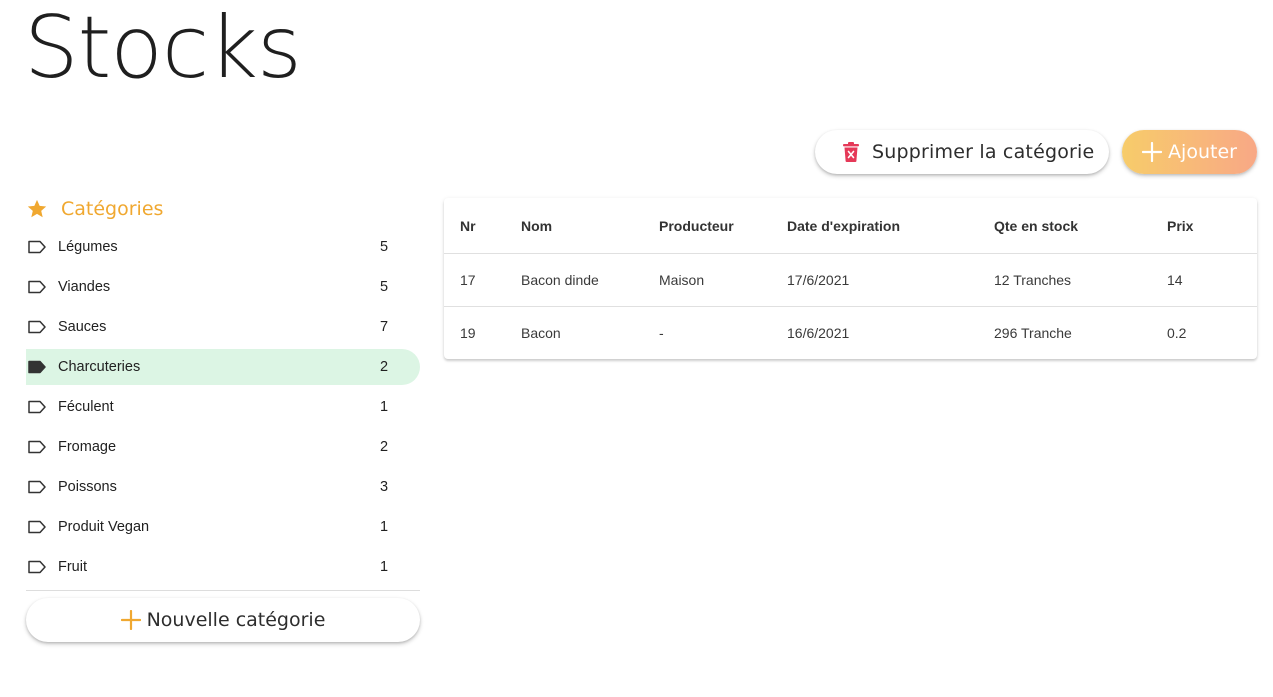  I want to click on new-category-label: Nouvelle catégorie, so click(236, 620).